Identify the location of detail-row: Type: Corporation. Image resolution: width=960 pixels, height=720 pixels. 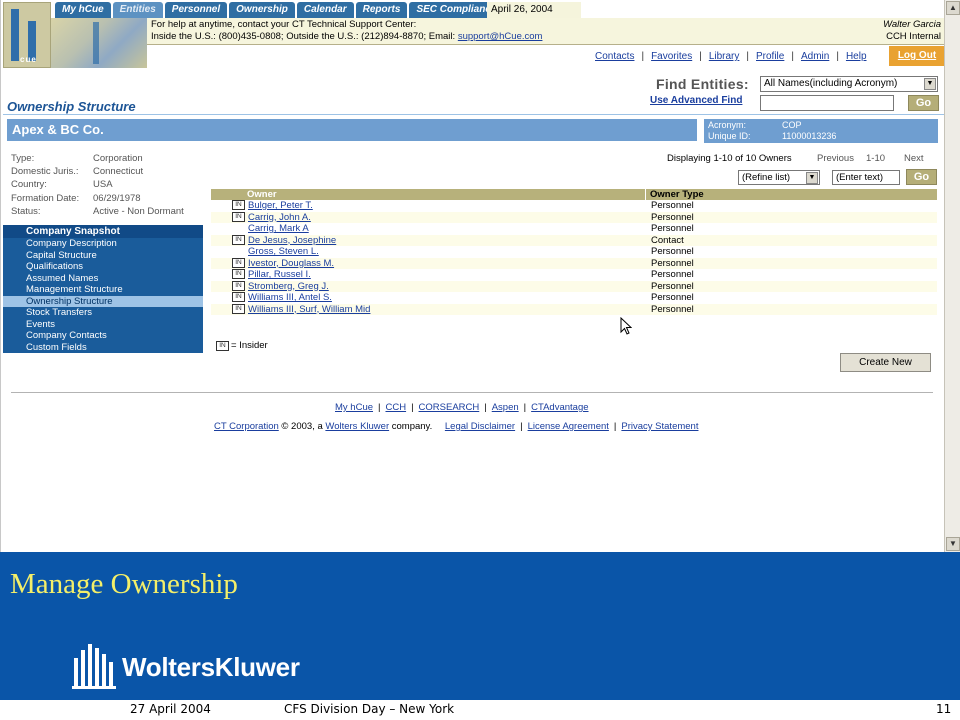
(97, 158).